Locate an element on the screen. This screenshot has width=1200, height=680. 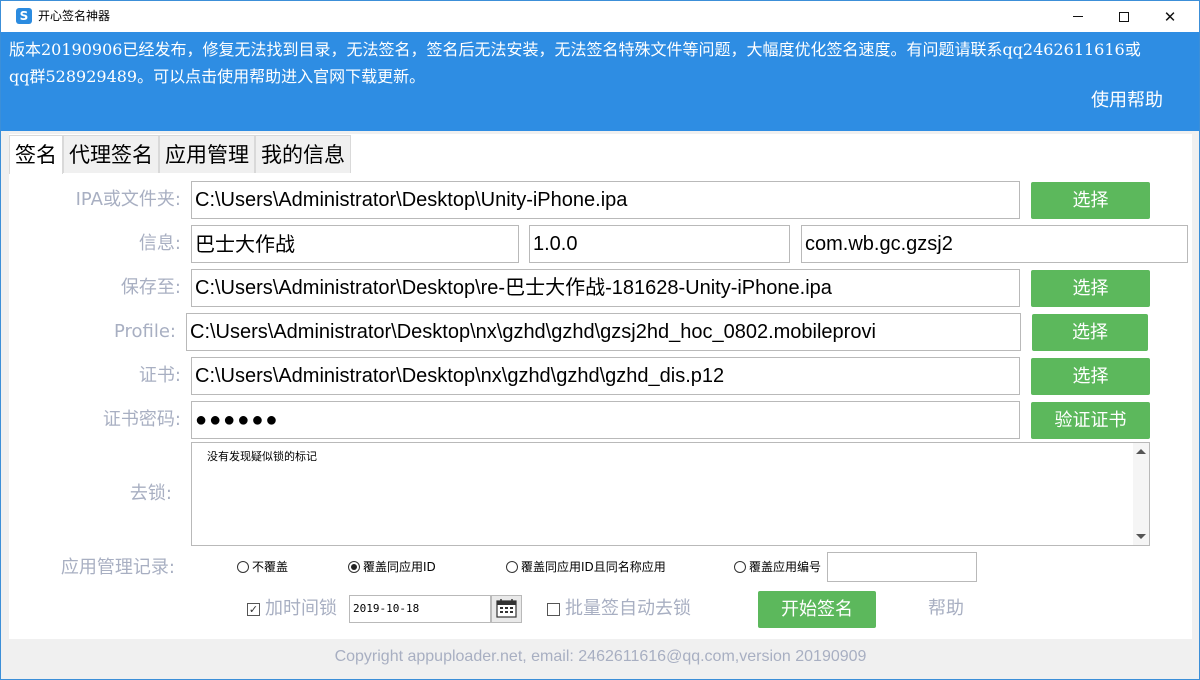
maximize-button is located at coordinates (1124, 16).